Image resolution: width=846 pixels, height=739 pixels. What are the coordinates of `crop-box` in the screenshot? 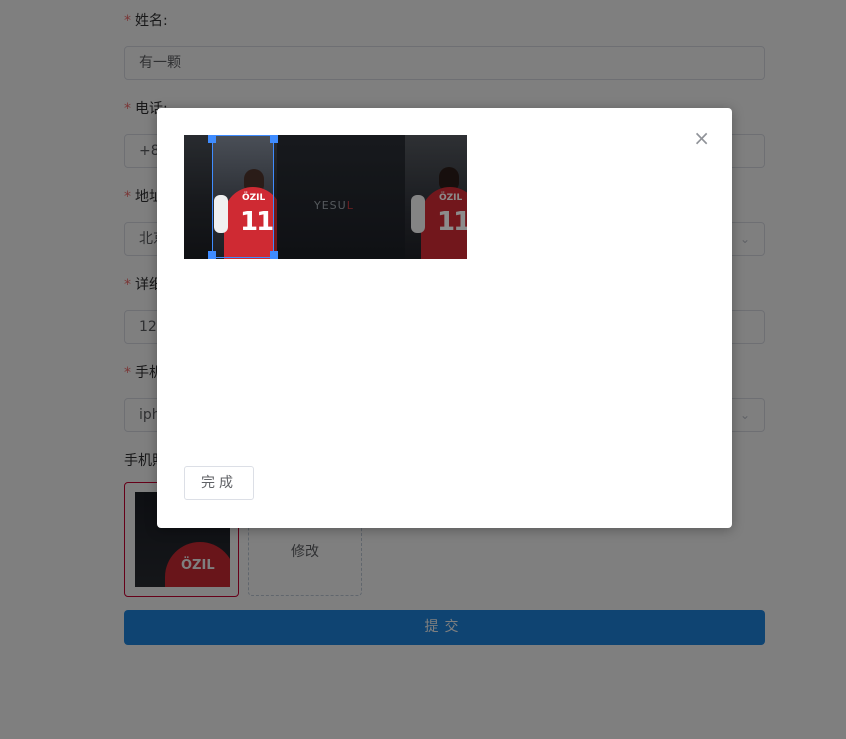 It's located at (243, 196).